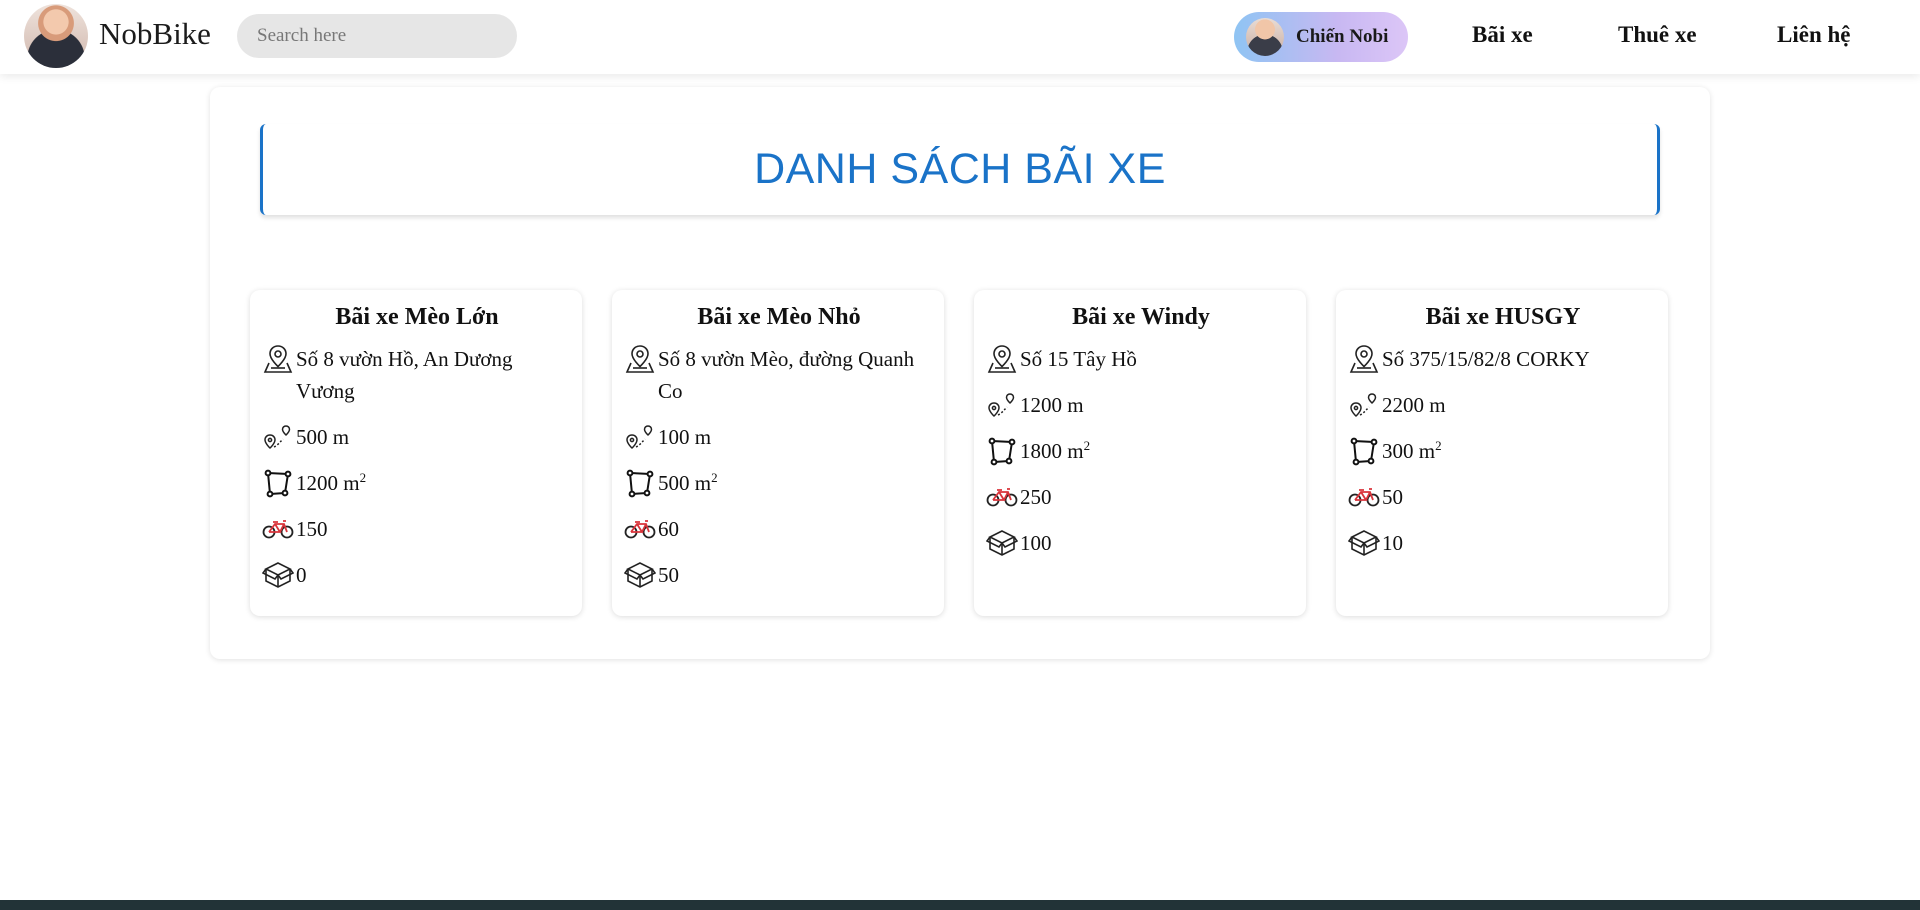 This screenshot has width=1920, height=910. I want to click on brand-name: NobBike, so click(155, 34).